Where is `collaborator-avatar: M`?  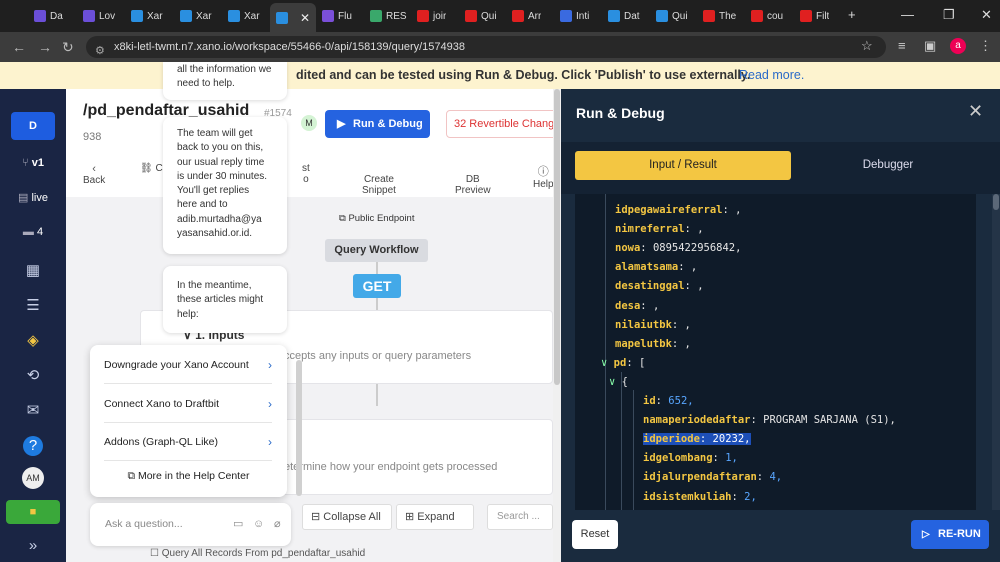
collaborator-avatar: M is located at coordinates (309, 123).